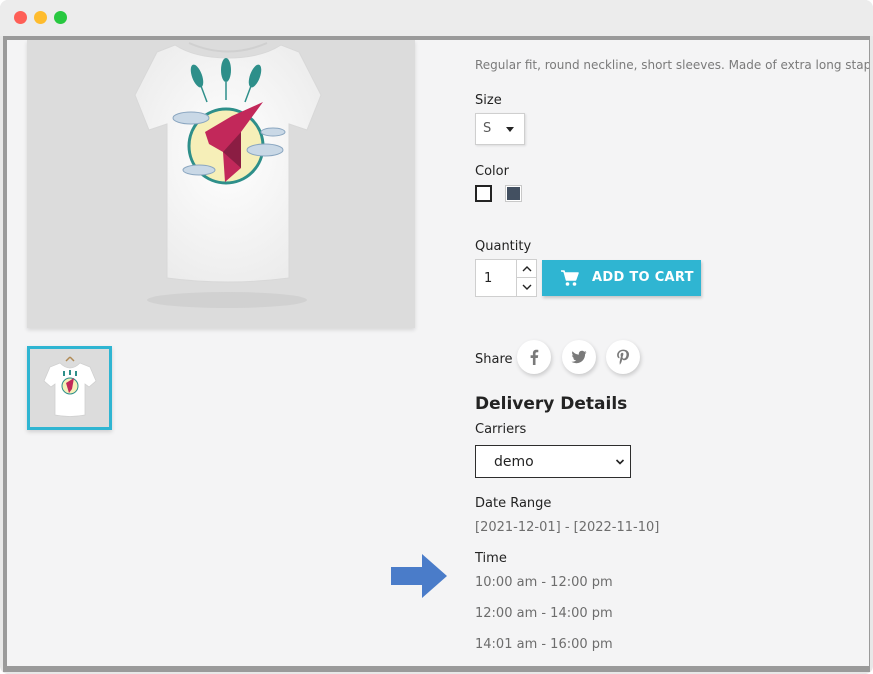  I want to click on facebook-share-button, so click(534, 357).